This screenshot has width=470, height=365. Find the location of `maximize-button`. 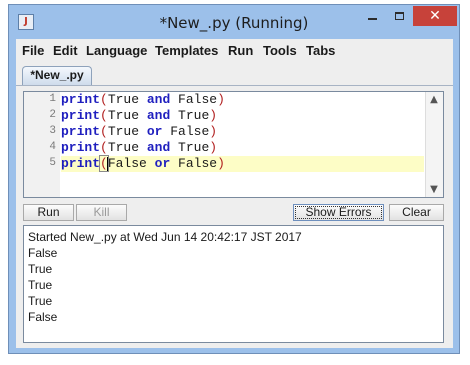

maximize-button is located at coordinates (399, 16).